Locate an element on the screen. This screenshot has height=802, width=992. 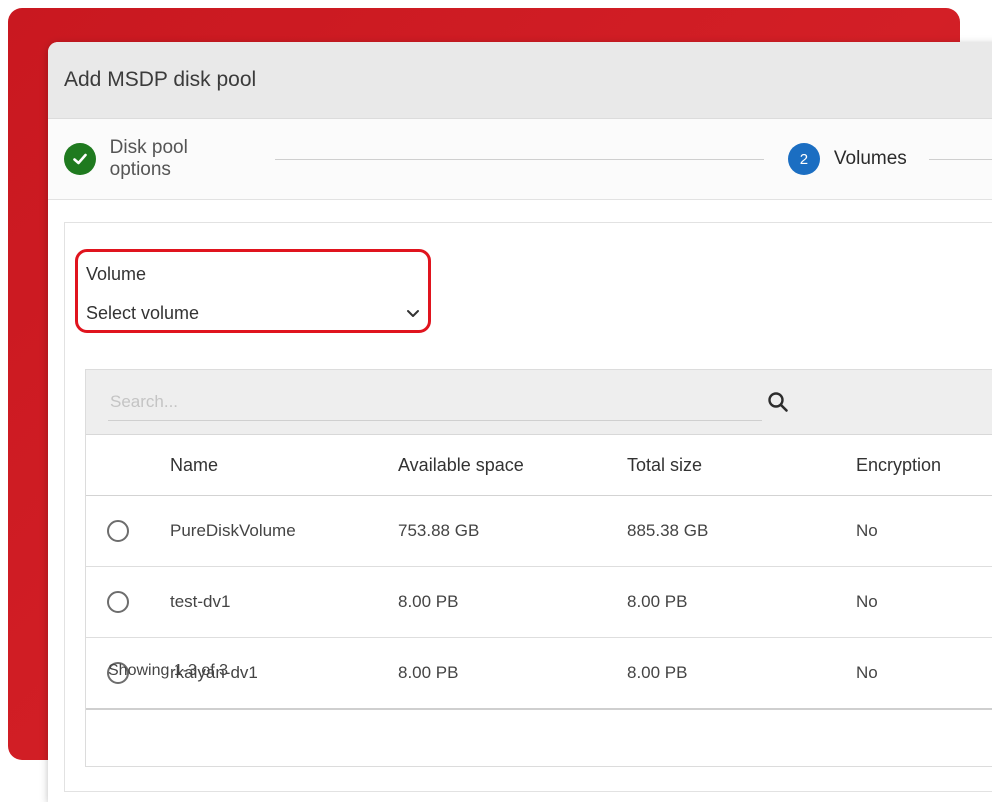
step-volumes: 2 Volumes is located at coordinates (847, 159).